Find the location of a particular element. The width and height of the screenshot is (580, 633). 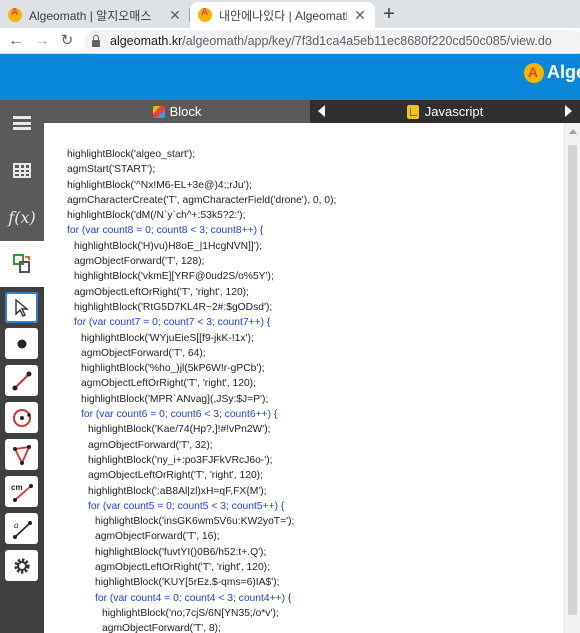

new-tab-button: + is located at coordinates (389, 14).